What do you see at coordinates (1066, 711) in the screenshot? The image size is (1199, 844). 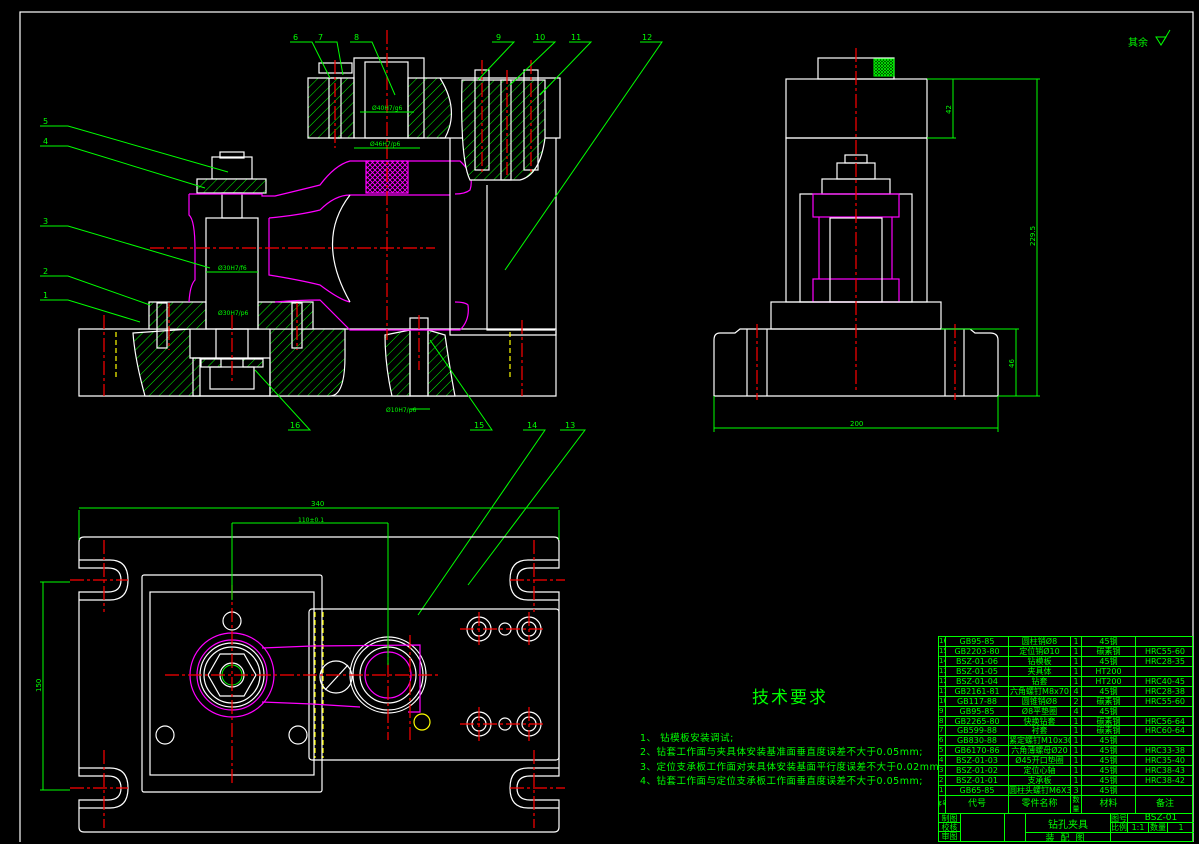 I see `bom-row: 9 GB95-85 Ø8平垫圈 4 45钢` at bounding box center [1066, 711].